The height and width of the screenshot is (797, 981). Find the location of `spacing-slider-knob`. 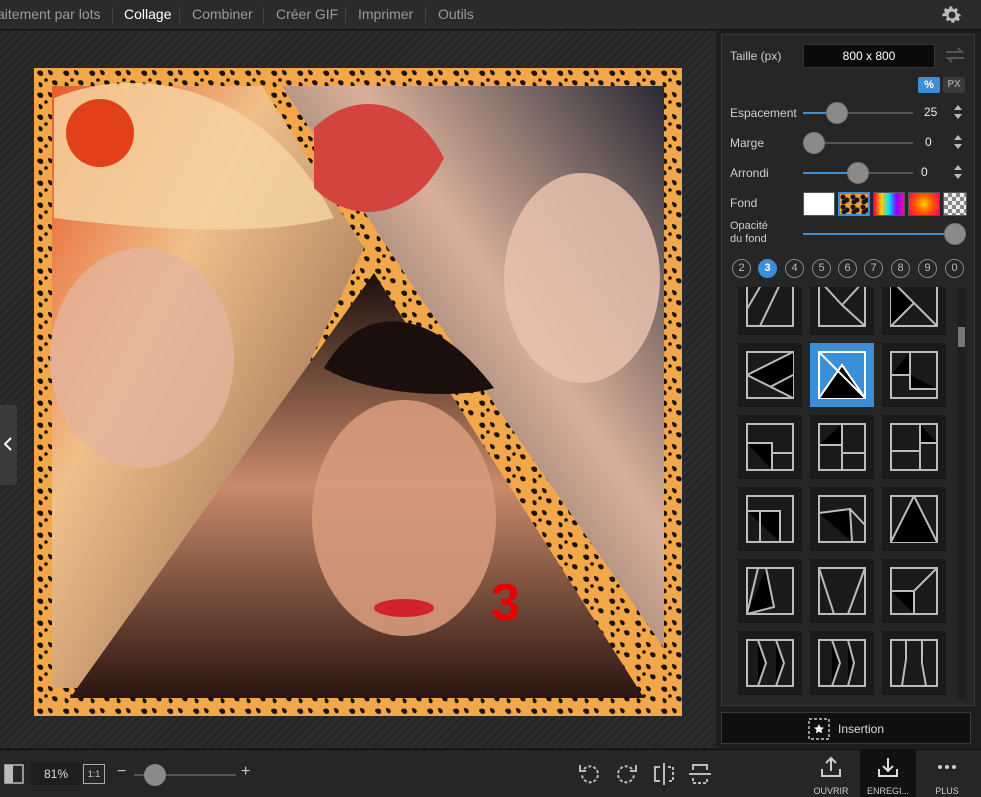

spacing-slider-knob is located at coordinates (837, 113).